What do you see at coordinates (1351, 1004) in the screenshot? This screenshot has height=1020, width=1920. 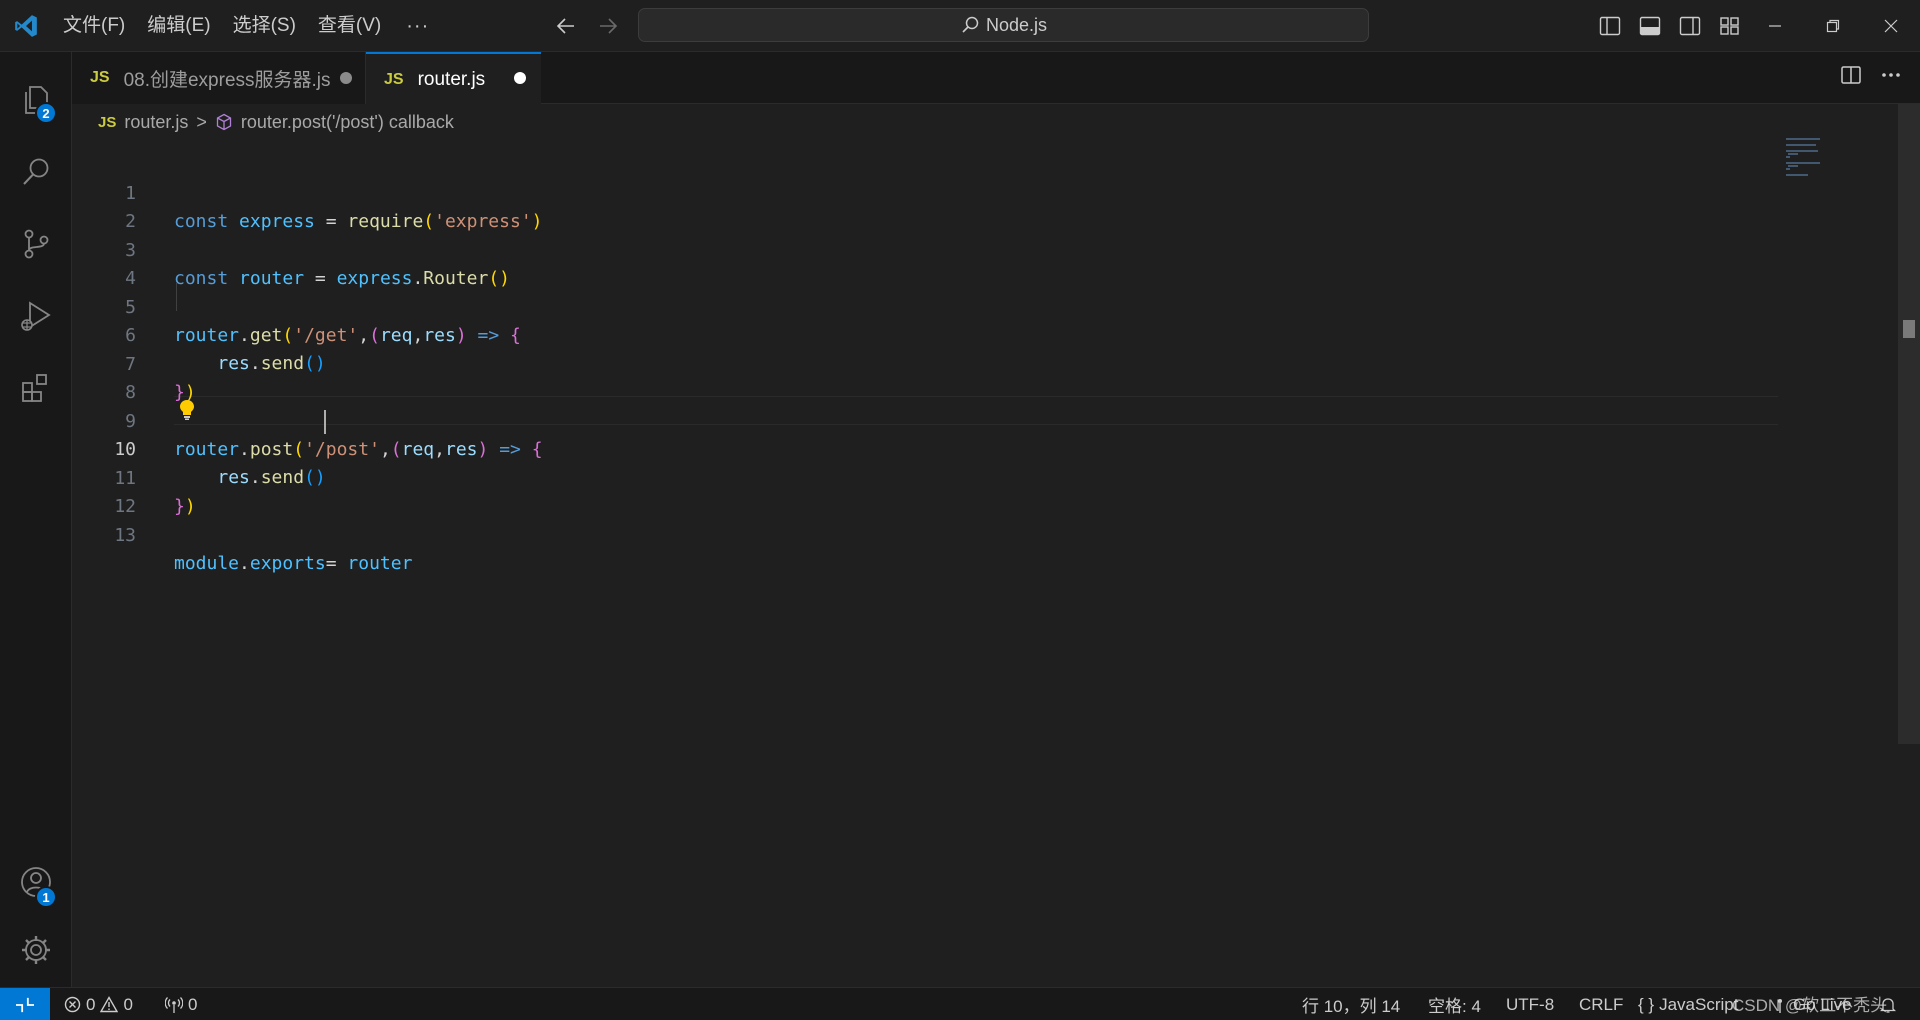 I see `cursor-position: 行 10，列 14` at bounding box center [1351, 1004].